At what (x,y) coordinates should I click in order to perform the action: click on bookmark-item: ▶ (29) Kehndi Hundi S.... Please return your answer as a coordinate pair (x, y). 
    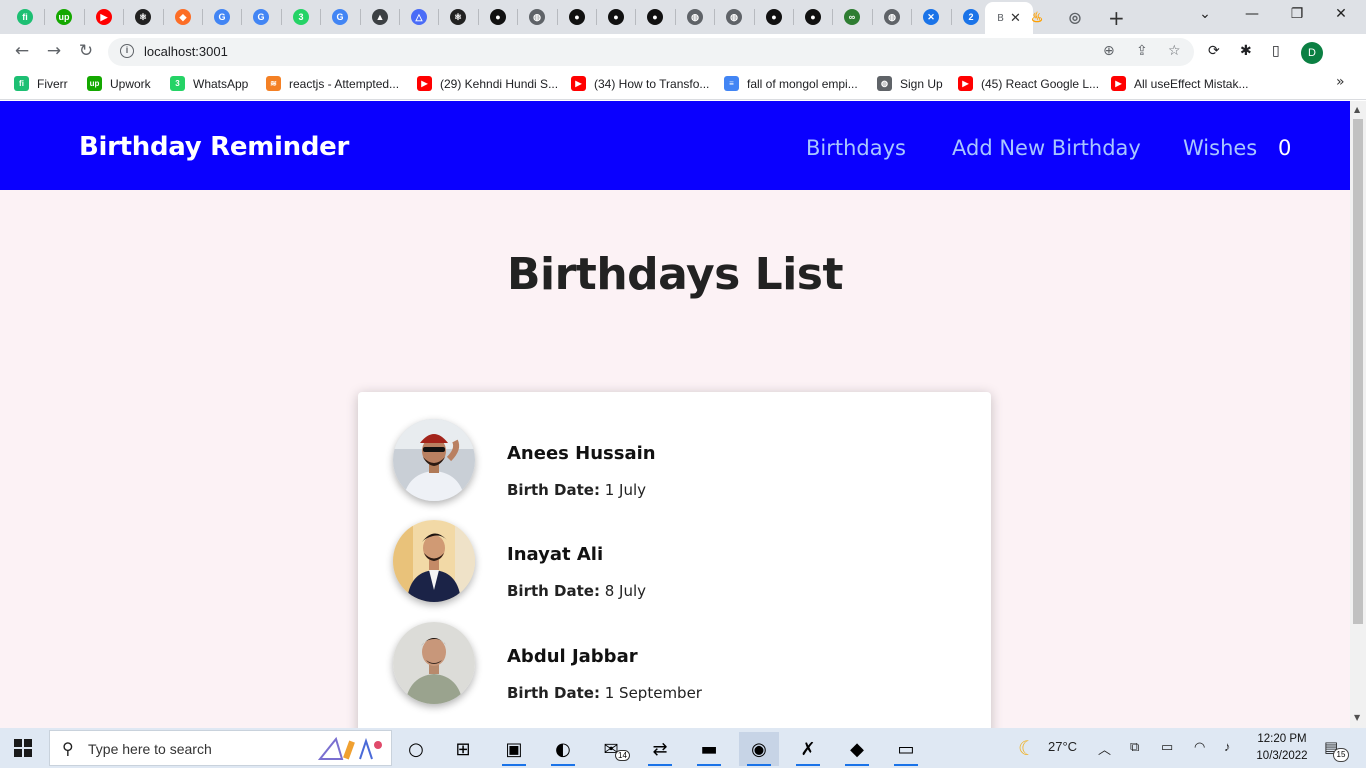
    Looking at the image, I should click on (487, 83).